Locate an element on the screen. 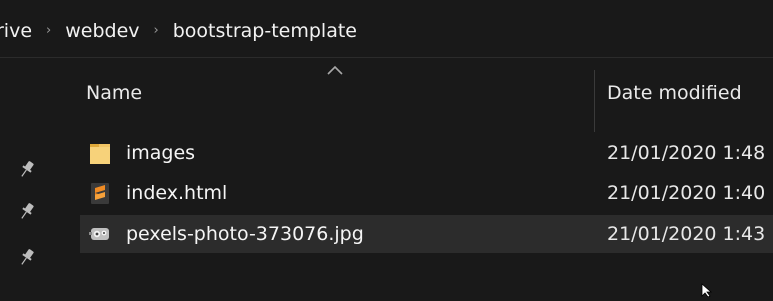  sort-ascending-icon is located at coordinates (335, 68).